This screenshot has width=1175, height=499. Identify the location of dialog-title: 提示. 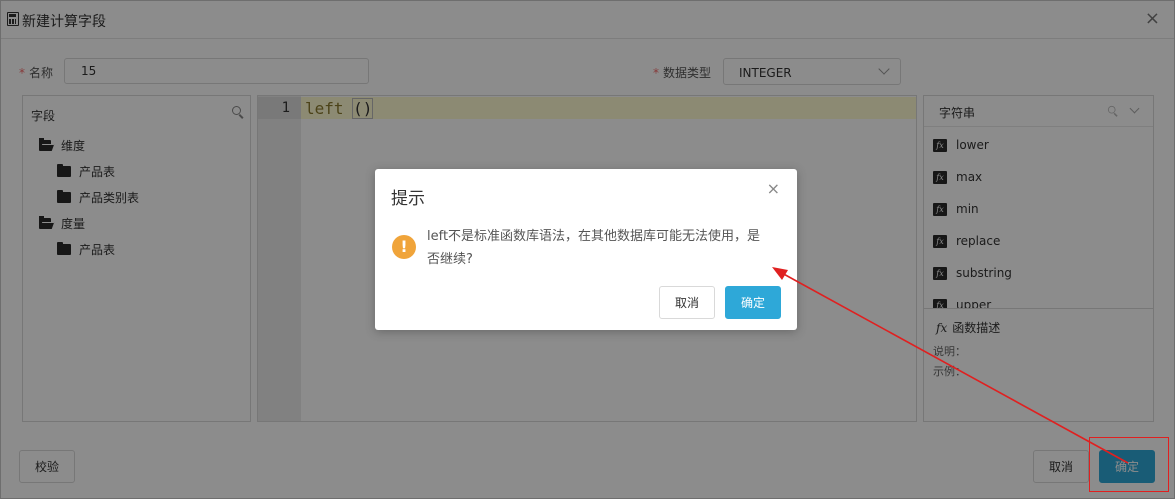
(408, 199).